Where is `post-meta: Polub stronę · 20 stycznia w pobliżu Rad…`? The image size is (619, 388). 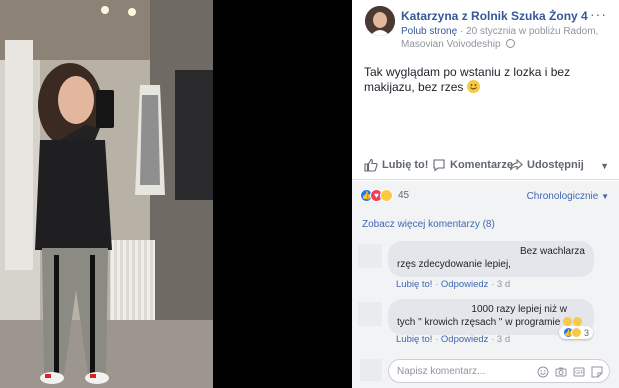
post-meta: Polub stronę · 20 stycznia w pobliżu Rad… is located at coordinates (503, 38).